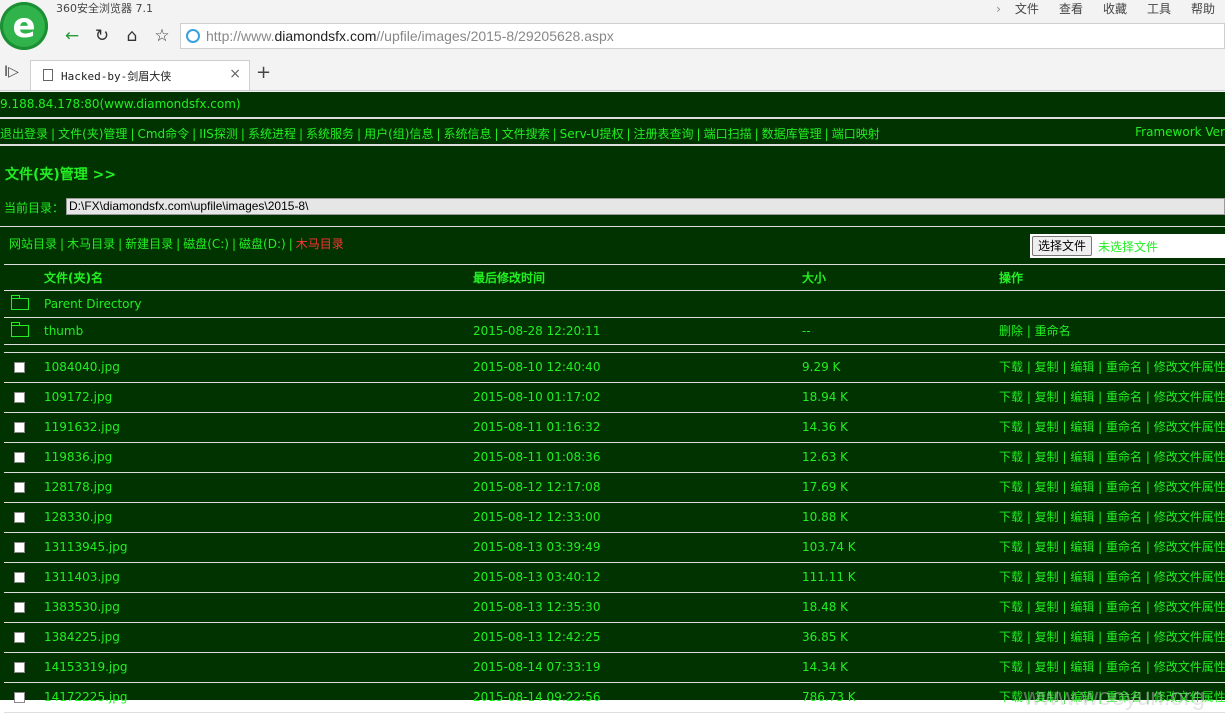 The width and height of the screenshot is (1225, 713). Describe the element at coordinates (93, 304) in the screenshot. I see `directory-name: Parent Directory` at that location.